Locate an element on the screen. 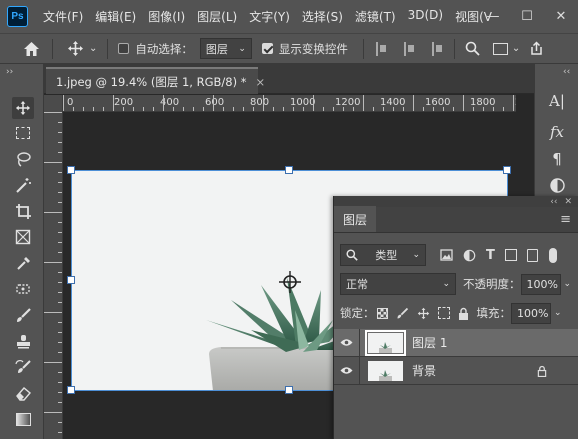 The image size is (578, 439). close-tab-icon: × is located at coordinates (261, 82).